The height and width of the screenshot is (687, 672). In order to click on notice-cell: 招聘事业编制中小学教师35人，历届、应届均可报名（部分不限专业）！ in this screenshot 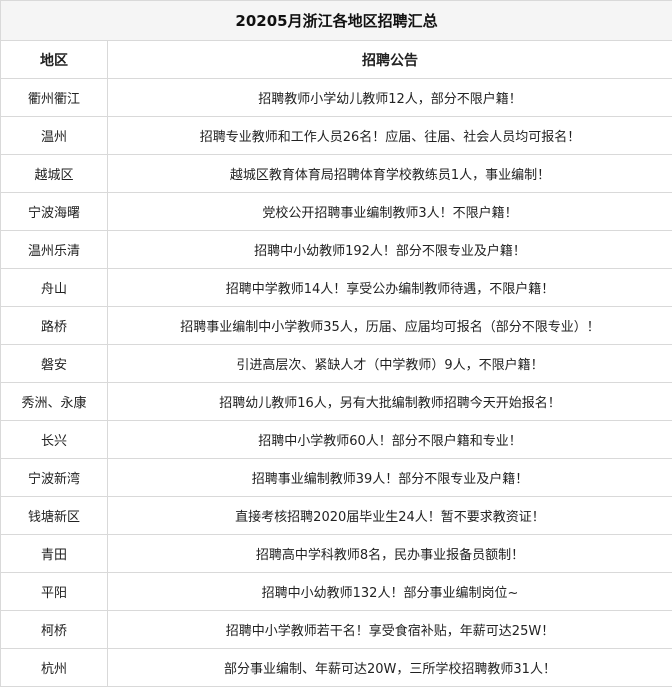, I will do `click(389, 325)`.